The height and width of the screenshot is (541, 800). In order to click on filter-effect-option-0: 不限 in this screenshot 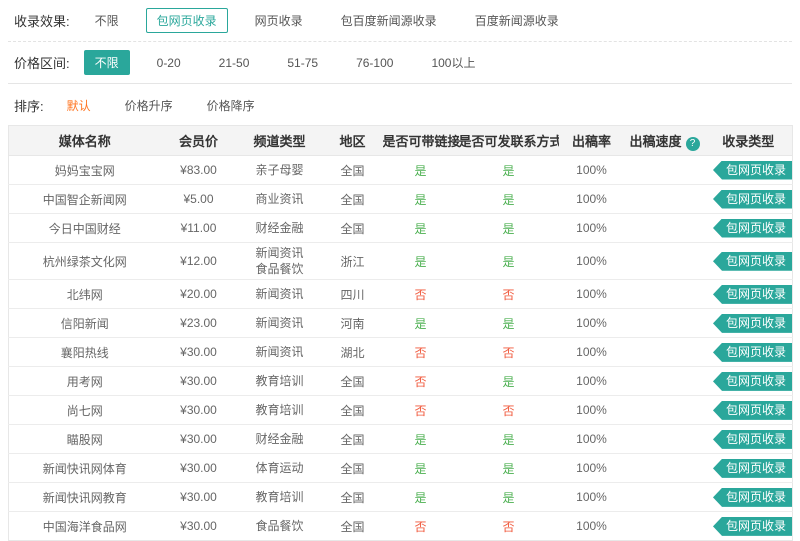, I will do `click(107, 20)`.